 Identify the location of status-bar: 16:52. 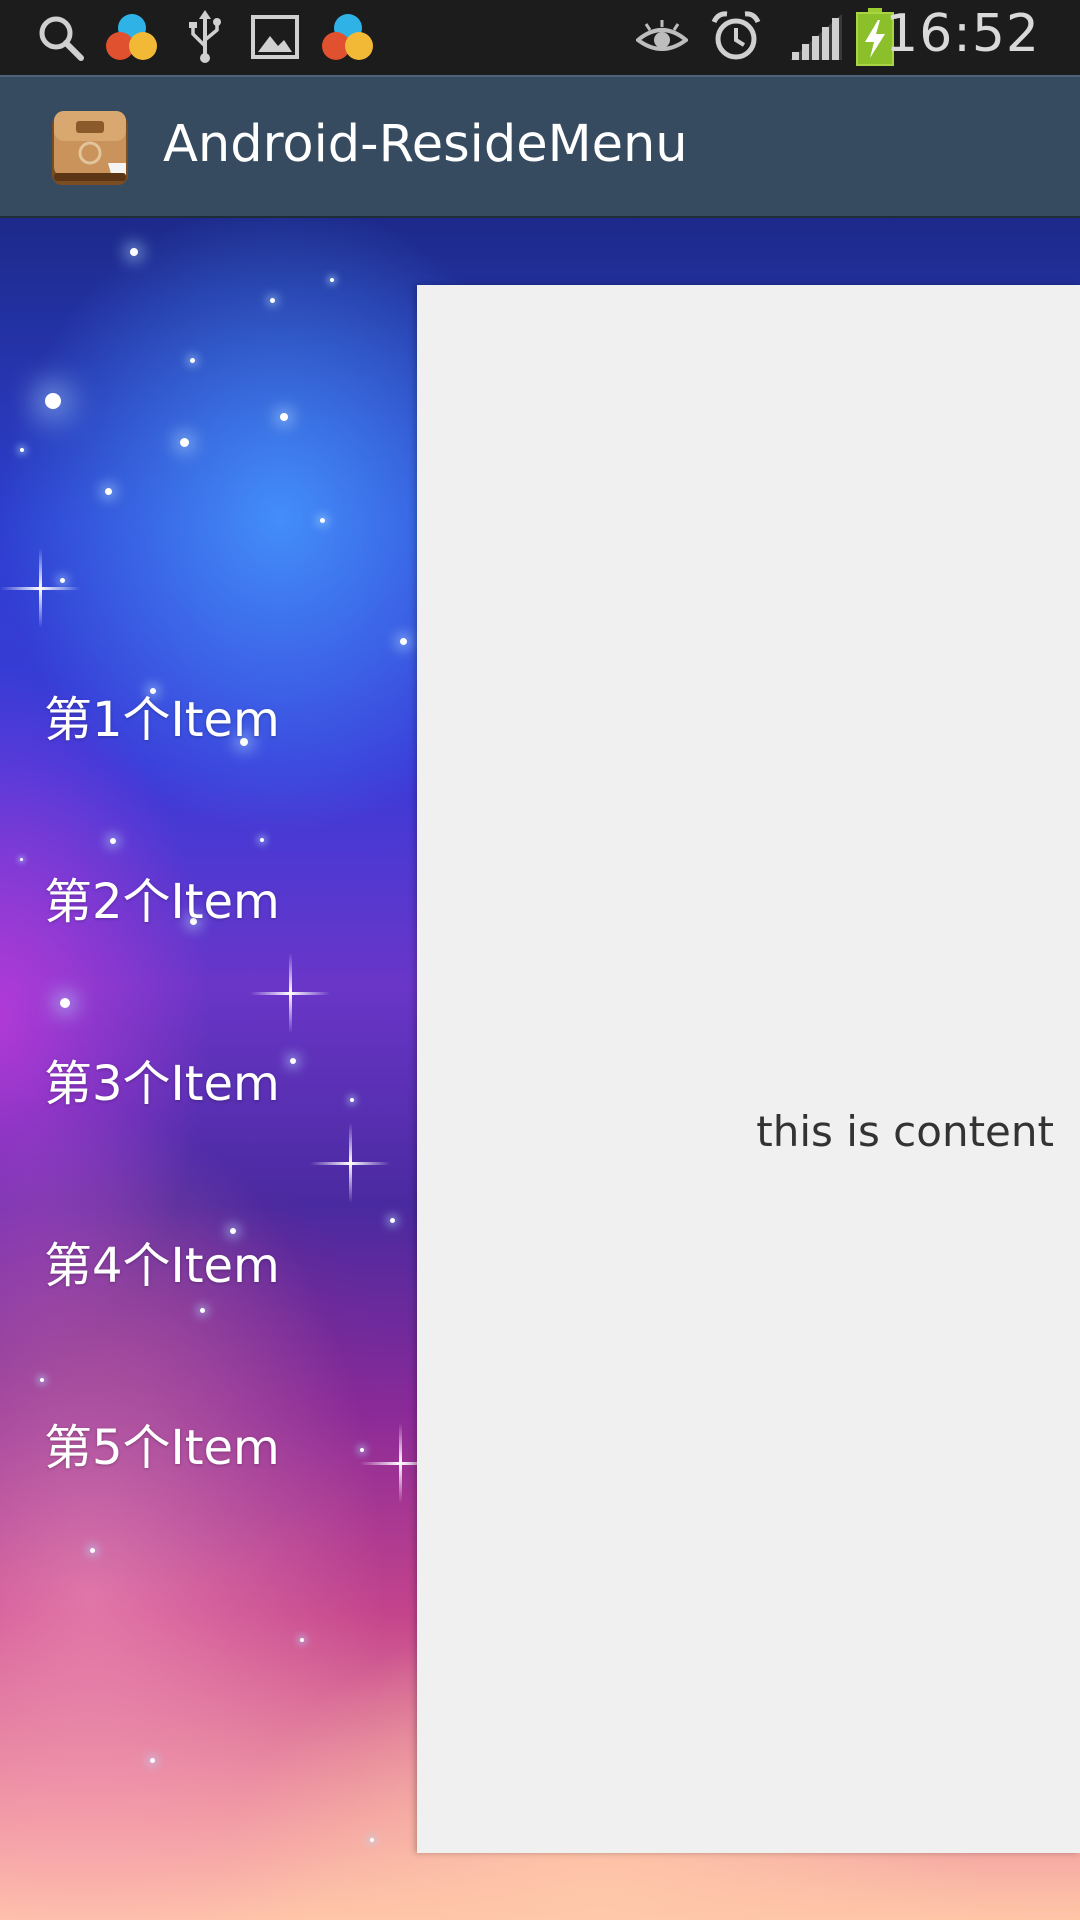
(540, 37).